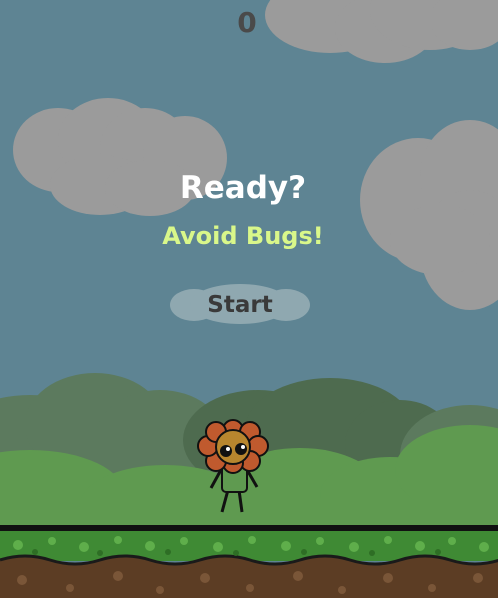 The width and height of the screenshot is (498, 598). Describe the element at coordinates (247, 22) in the screenshot. I see `score-counter: 0` at that location.